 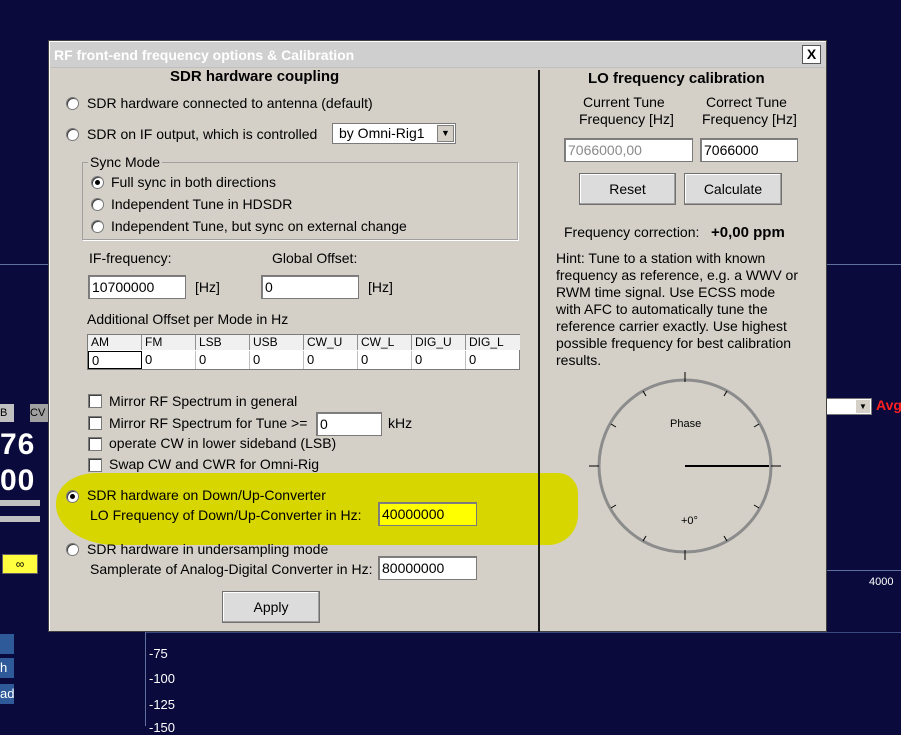 I want to click on check-swap-cw, so click(x=95, y=465).